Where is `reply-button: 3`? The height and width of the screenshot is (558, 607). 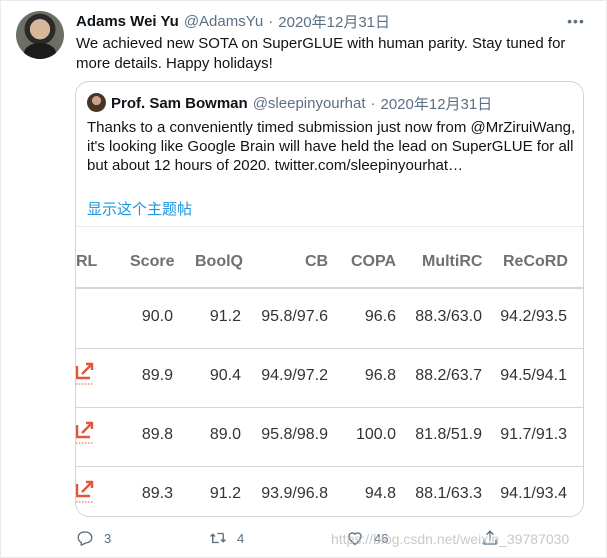 reply-button: 3 is located at coordinates (93, 538).